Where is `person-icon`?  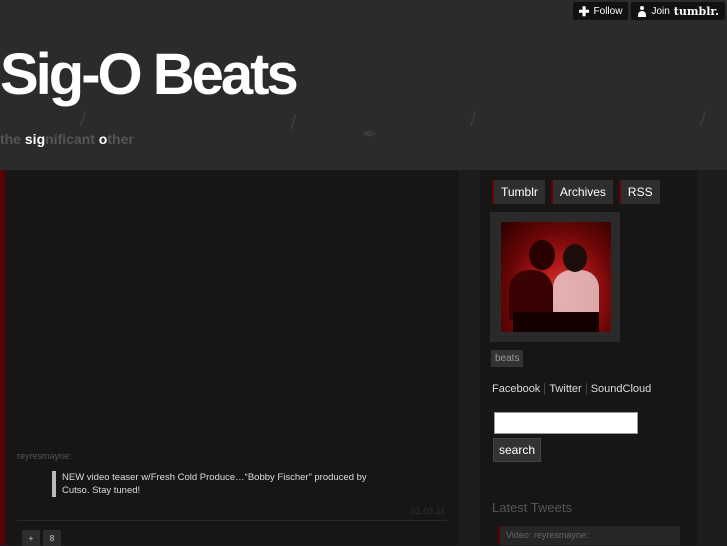 person-icon is located at coordinates (642, 11).